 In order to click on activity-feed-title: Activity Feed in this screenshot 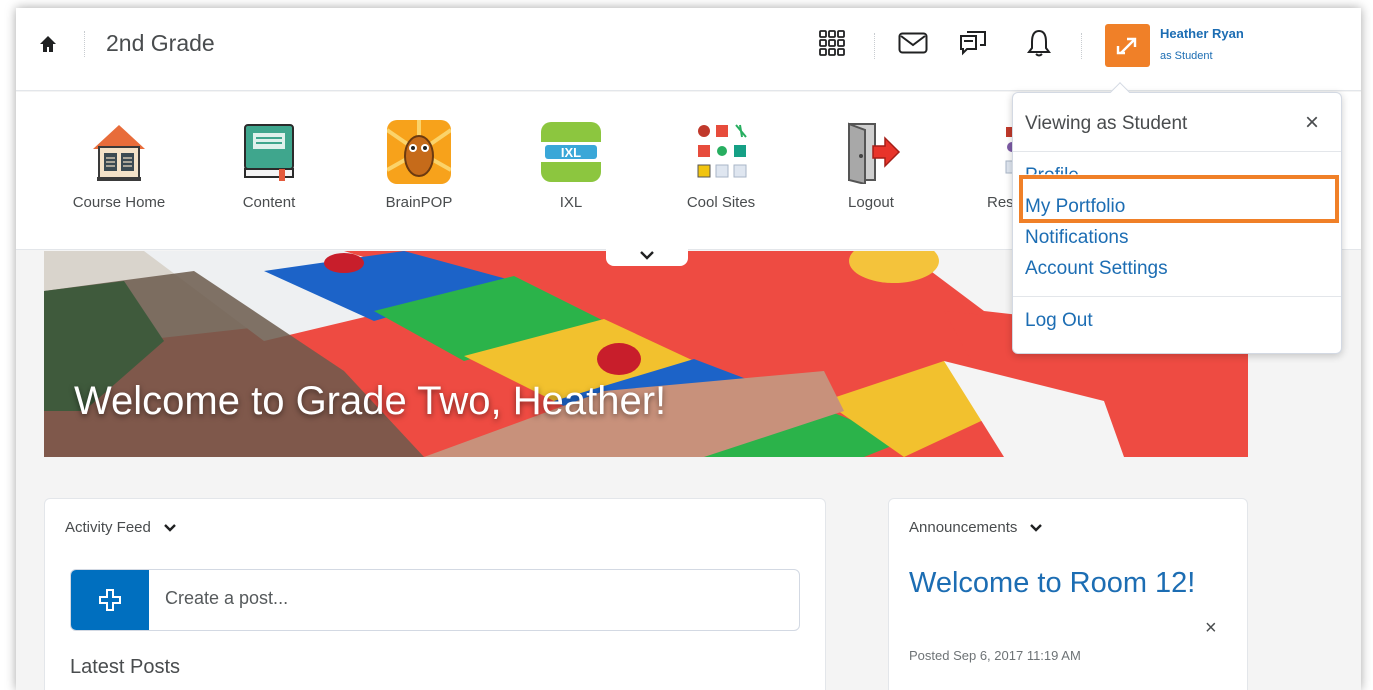, I will do `click(108, 527)`.